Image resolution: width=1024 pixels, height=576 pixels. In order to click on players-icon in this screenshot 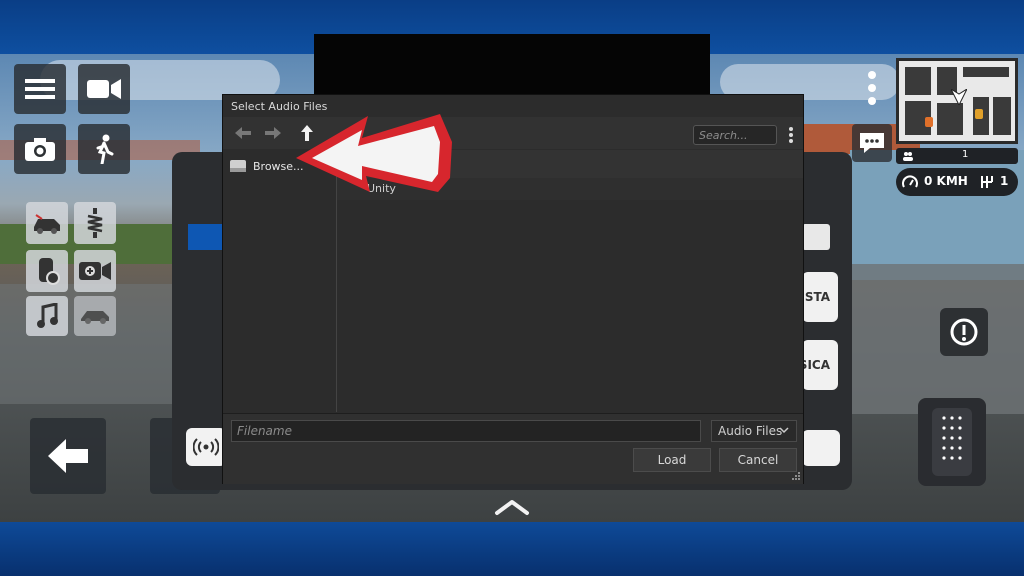, I will do `click(908, 156)`.